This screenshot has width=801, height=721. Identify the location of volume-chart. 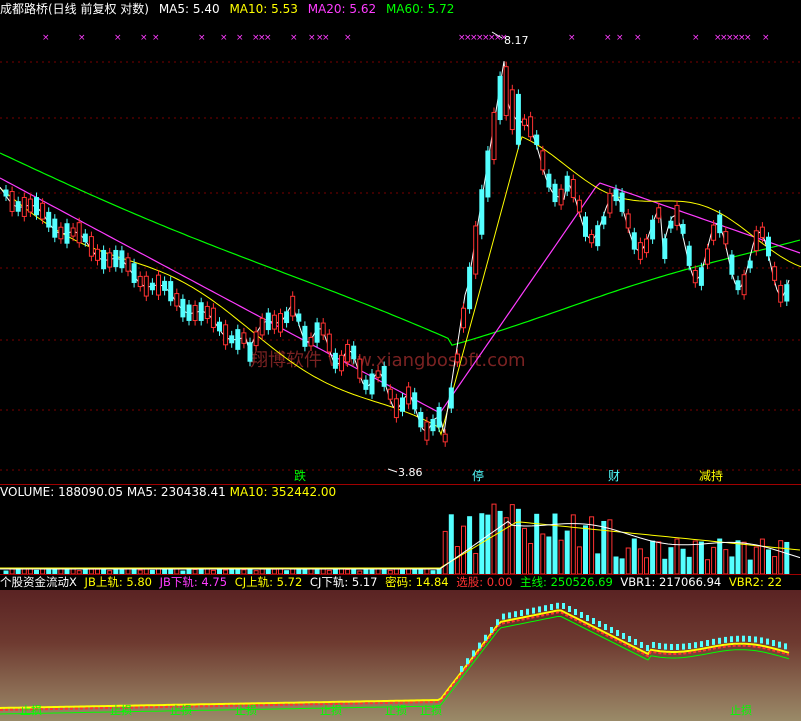
(400, 537).